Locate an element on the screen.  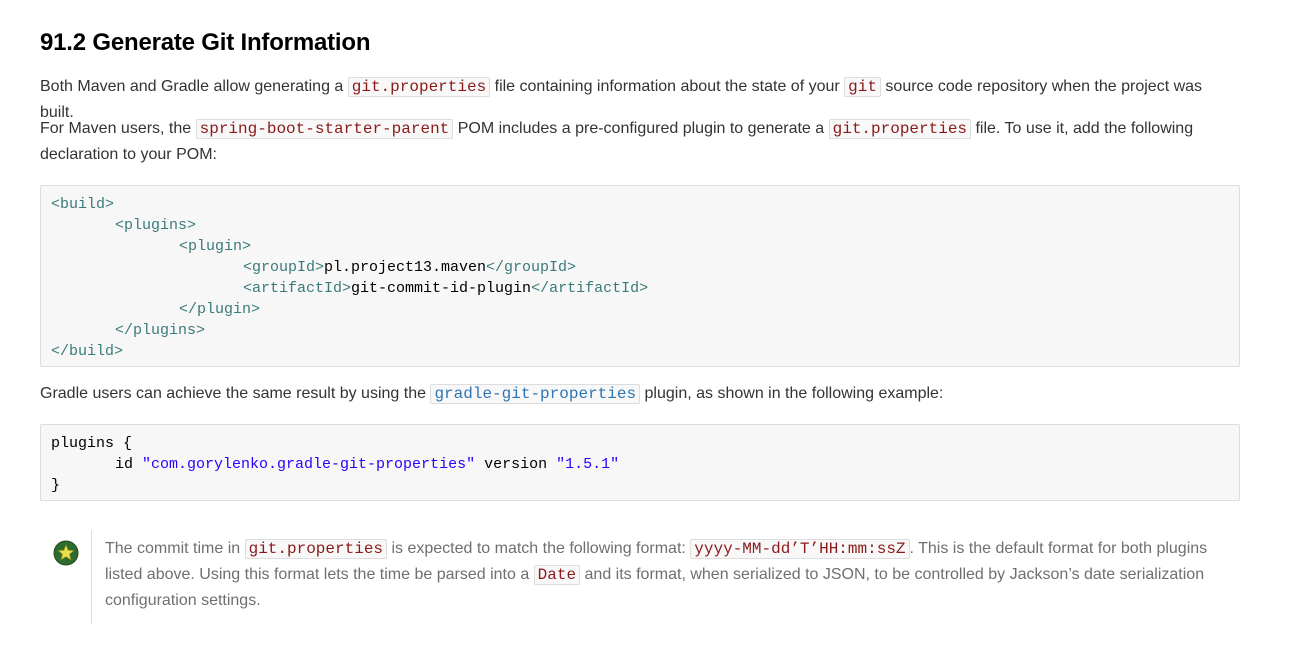
code-line: </plugins> is located at coordinates (160, 330).